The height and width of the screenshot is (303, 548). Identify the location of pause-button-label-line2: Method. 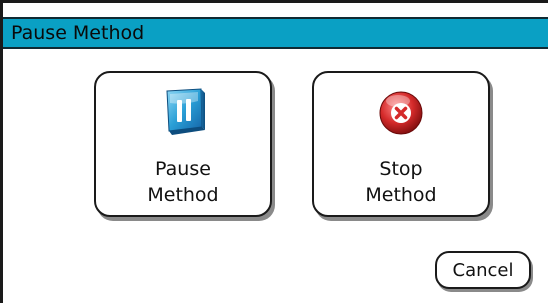
(183, 195).